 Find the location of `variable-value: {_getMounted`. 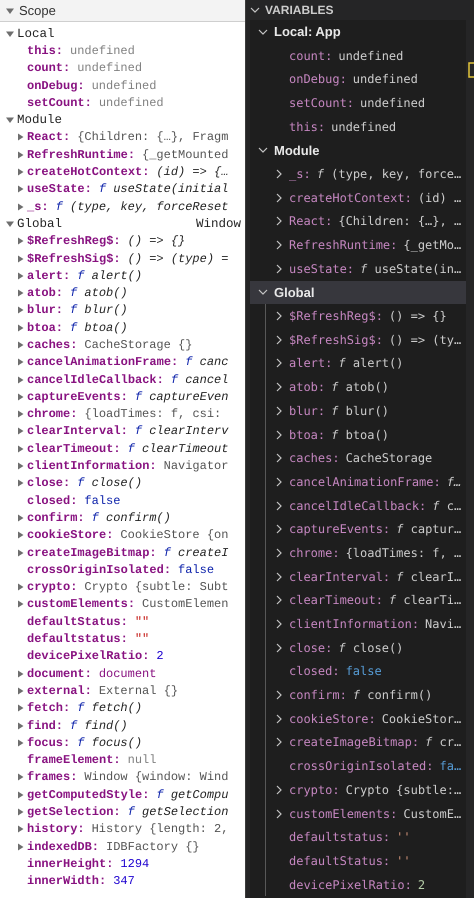

variable-value: {_getMounted is located at coordinates (185, 155).